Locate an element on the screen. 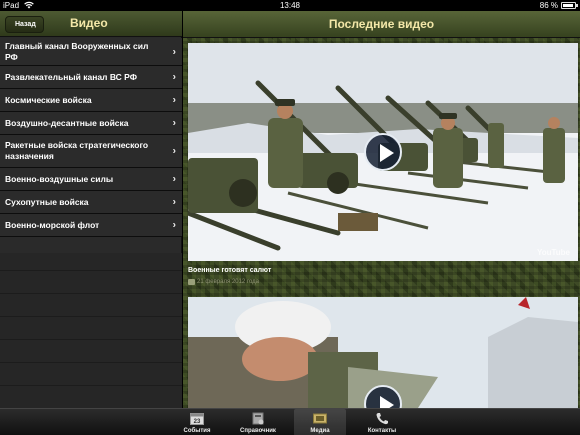 This screenshot has width=580, height=435. calendar-icon is located at coordinates (191, 282).